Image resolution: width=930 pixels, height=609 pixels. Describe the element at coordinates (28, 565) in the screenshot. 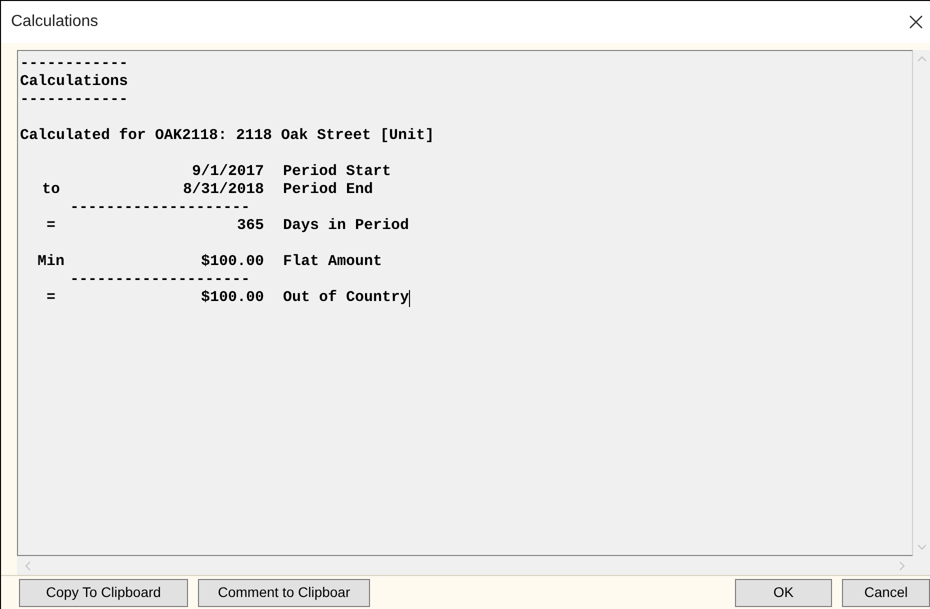

I see `scroll-left-icon` at that location.